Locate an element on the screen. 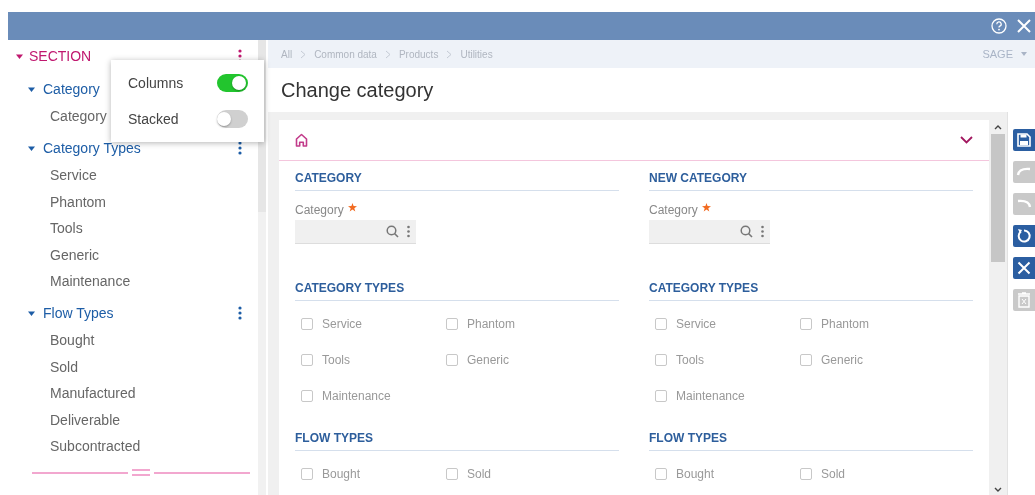 This screenshot has width=1035, height=495. menu-option-label: Columns is located at coordinates (156, 83).